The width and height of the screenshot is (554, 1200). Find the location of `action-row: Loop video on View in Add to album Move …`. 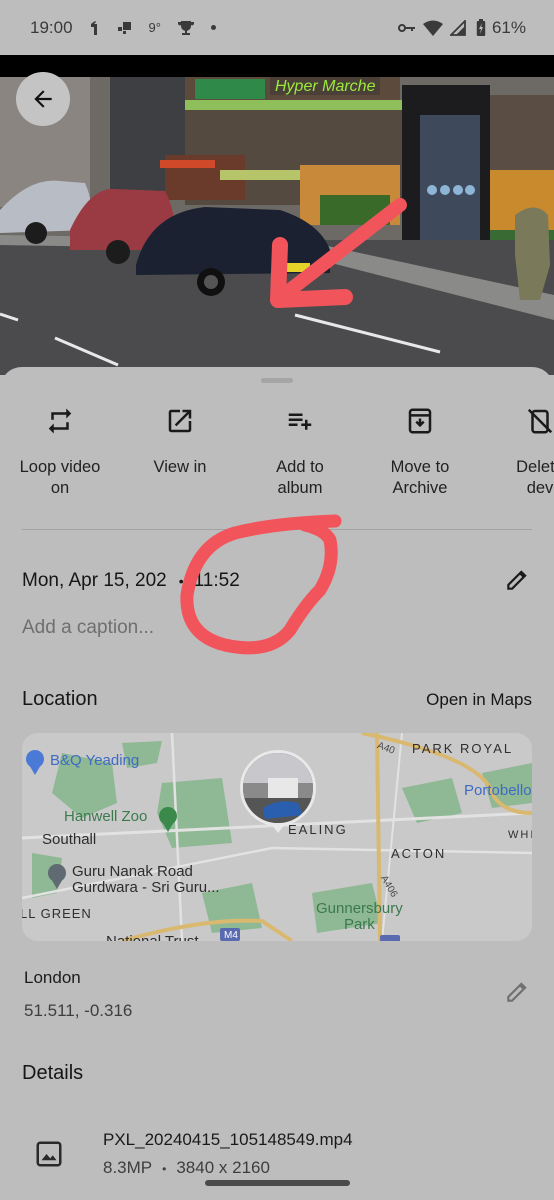

action-row: Loop video on View in Add to album Move … is located at coordinates (277, 451).